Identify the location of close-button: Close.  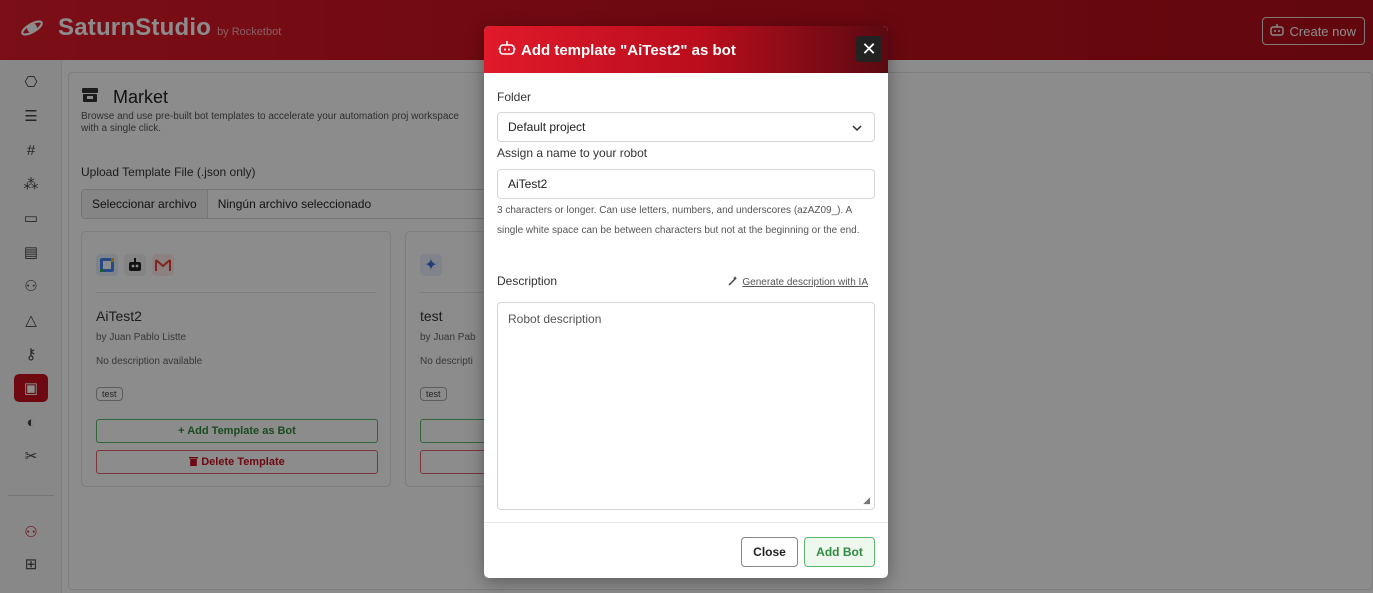
(769, 552).